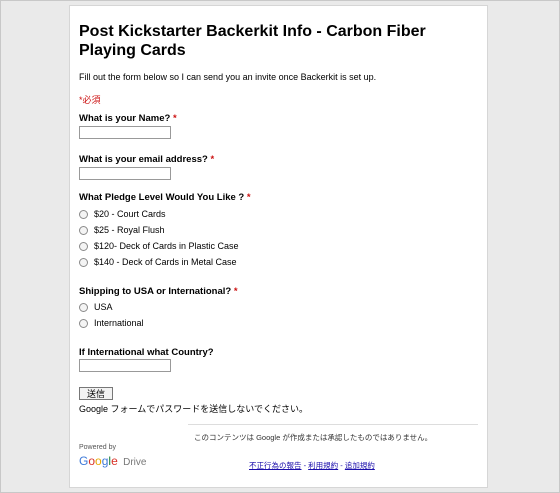  I want to click on submit-button: 送信, so click(96, 393).